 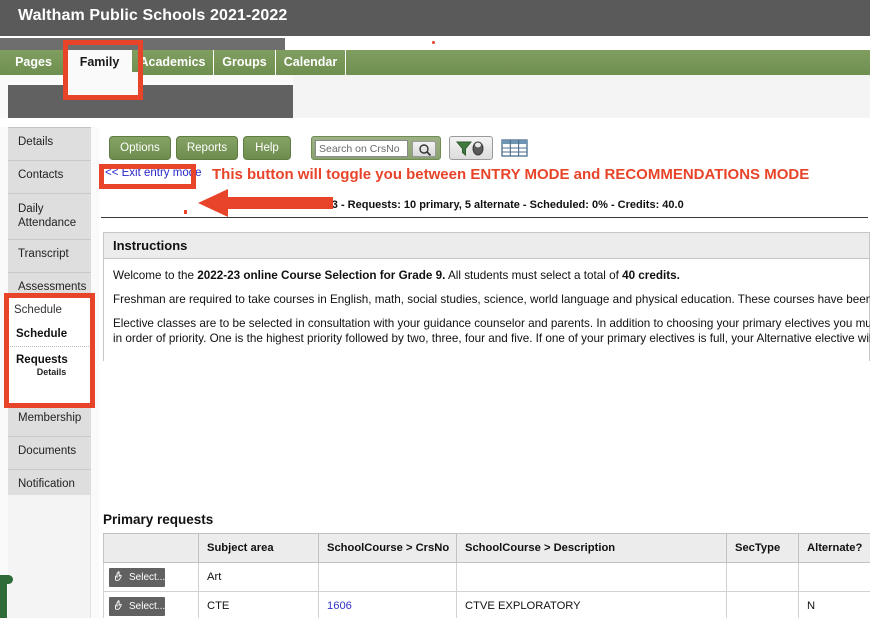 What do you see at coordinates (361, 148) in the screenshot?
I see `search-input` at bounding box center [361, 148].